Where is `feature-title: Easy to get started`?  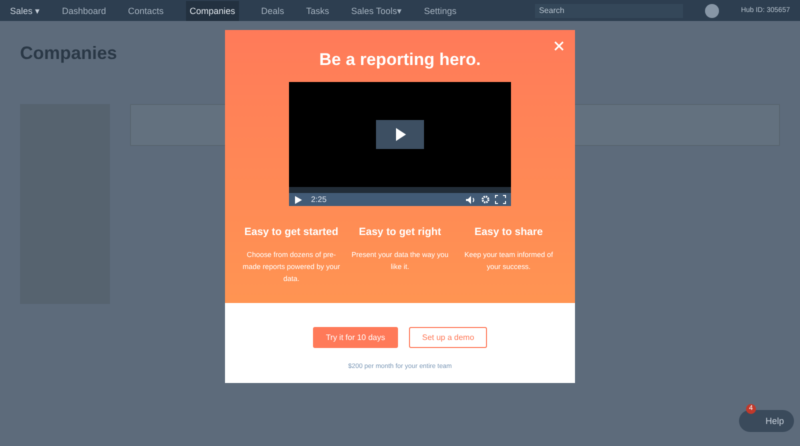
feature-title: Easy to get started is located at coordinates (291, 232).